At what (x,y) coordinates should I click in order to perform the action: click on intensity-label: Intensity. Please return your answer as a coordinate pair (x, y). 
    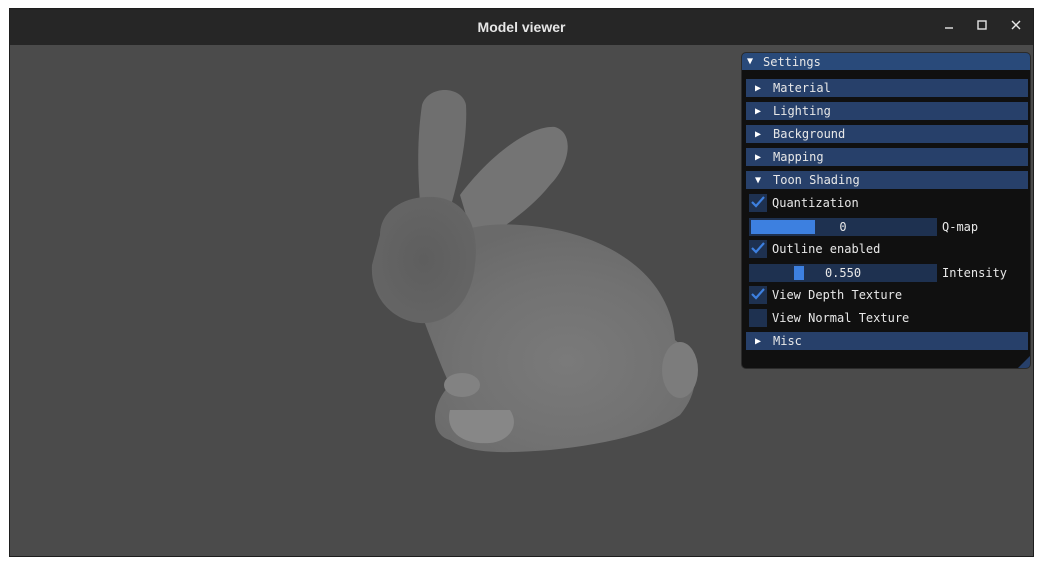
    Looking at the image, I should click on (975, 273).